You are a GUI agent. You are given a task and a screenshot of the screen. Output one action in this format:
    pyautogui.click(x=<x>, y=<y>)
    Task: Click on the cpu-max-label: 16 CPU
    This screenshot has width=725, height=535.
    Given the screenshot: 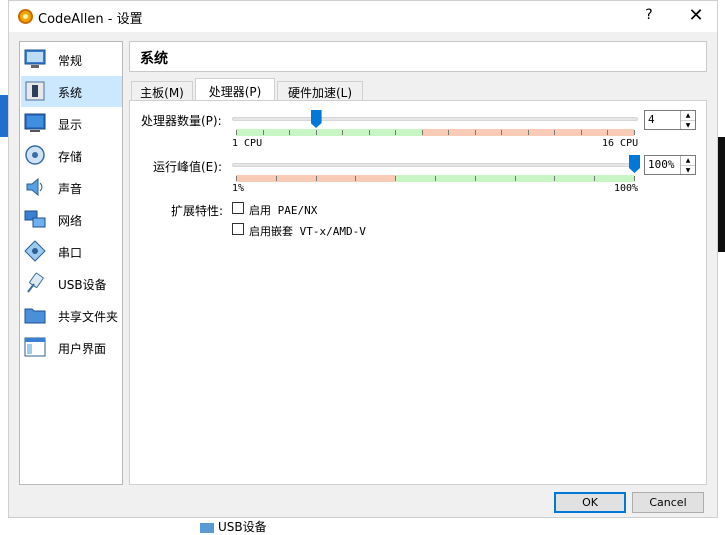 What is the action you would take?
    pyautogui.click(x=620, y=143)
    